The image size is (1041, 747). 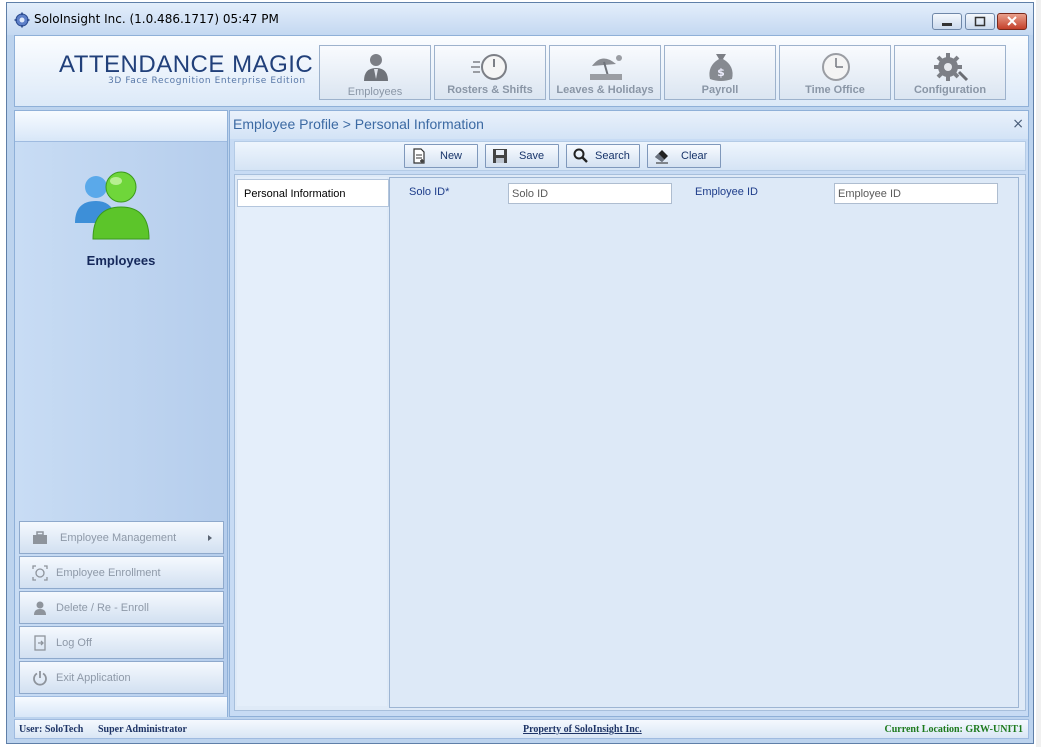 What do you see at coordinates (1038, 373) in the screenshot?
I see `background-strip` at bounding box center [1038, 373].